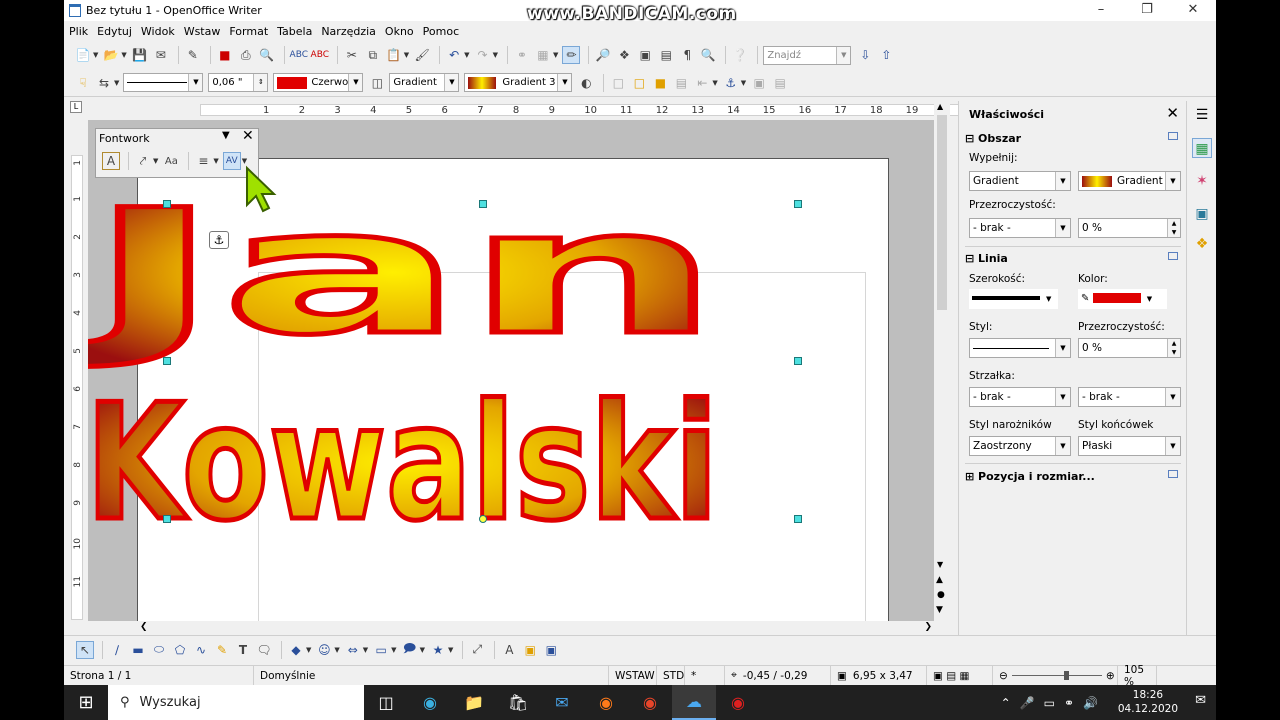  I want to click on area-section-header: ⊟ Obszar, so click(993, 138).